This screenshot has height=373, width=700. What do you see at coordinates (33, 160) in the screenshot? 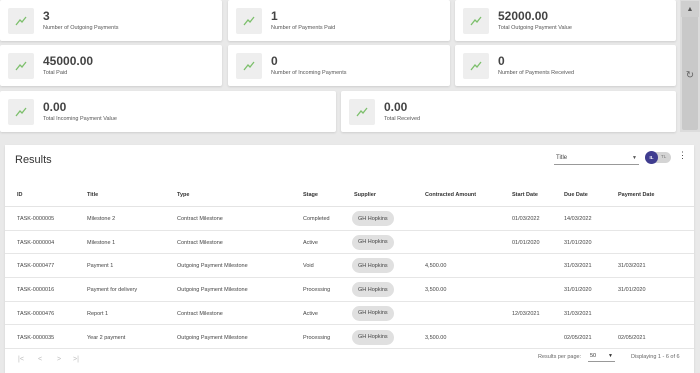
I see `results-title: Results` at bounding box center [33, 160].